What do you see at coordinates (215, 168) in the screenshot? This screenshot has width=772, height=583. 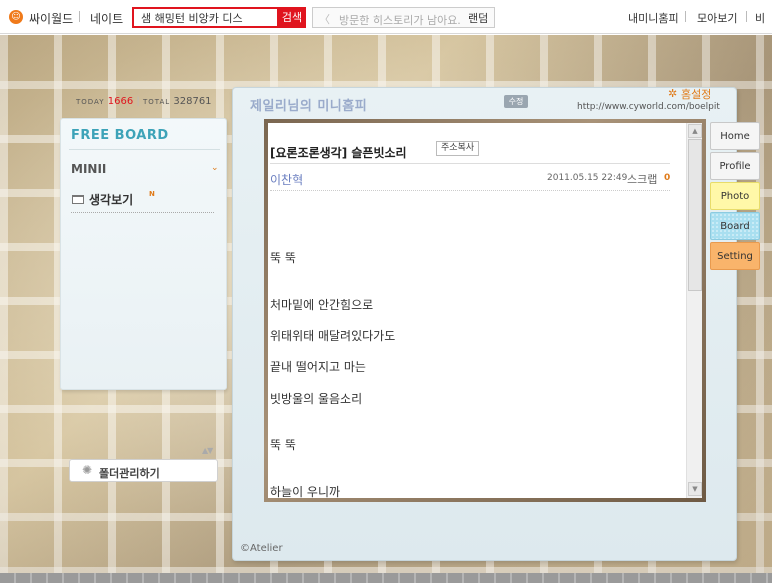 I see `chevron-down-icon: ⌄` at bounding box center [215, 168].